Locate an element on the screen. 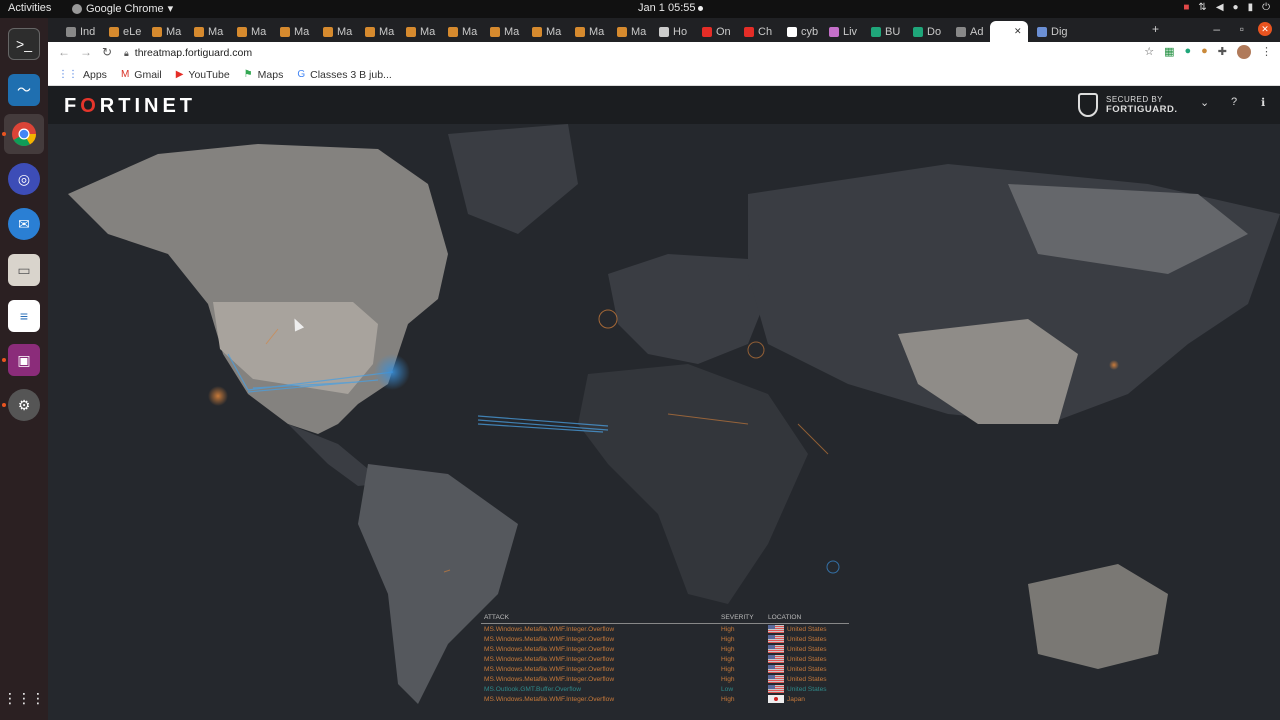 The width and height of the screenshot is (1280, 720). help-icon: ? is located at coordinates (1234, 102).